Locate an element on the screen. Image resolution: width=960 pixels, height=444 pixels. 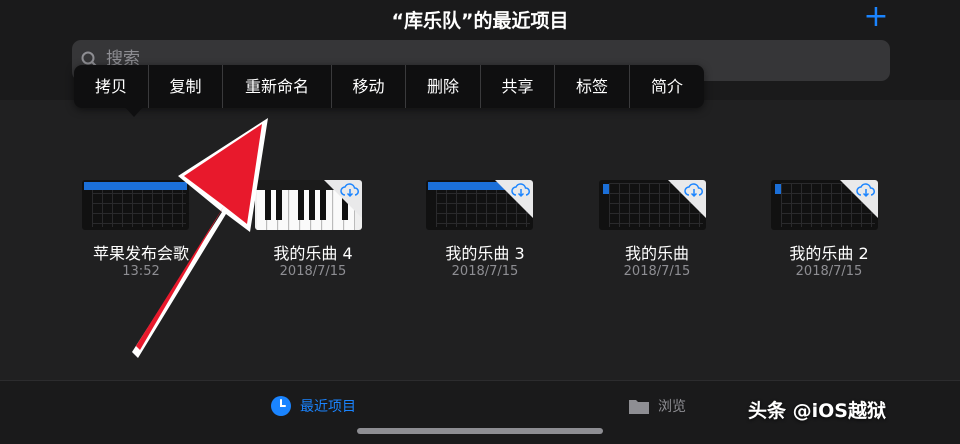
project-time: 13:52 is located at coordinates (141, 271).